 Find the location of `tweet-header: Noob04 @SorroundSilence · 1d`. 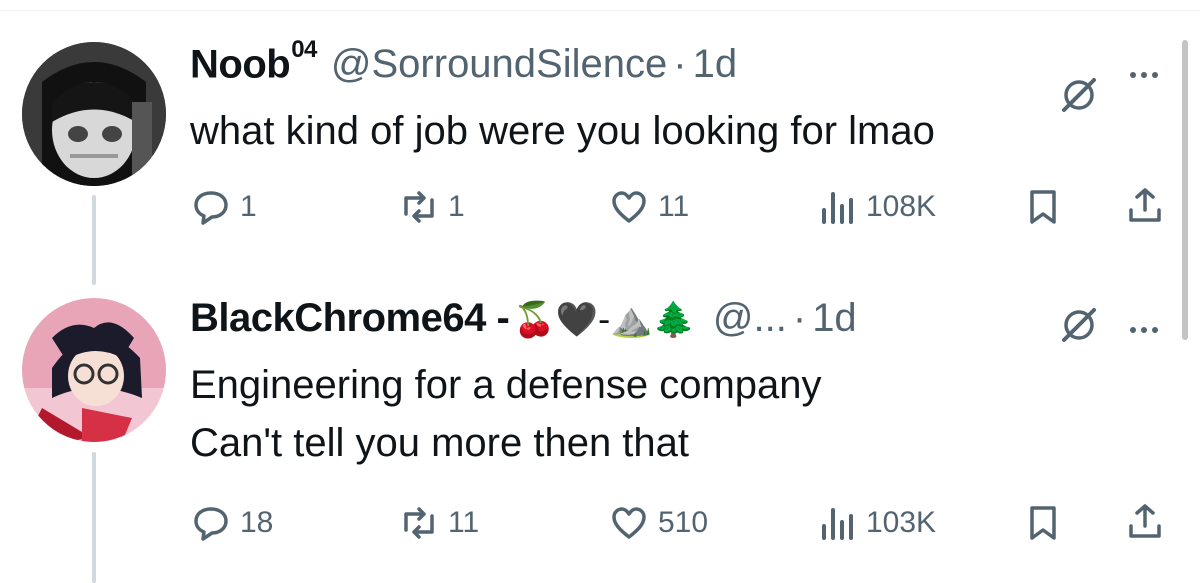

tweet-header: Noob04 @SorroundSilence · 1d is located at coordinates (464, 61).